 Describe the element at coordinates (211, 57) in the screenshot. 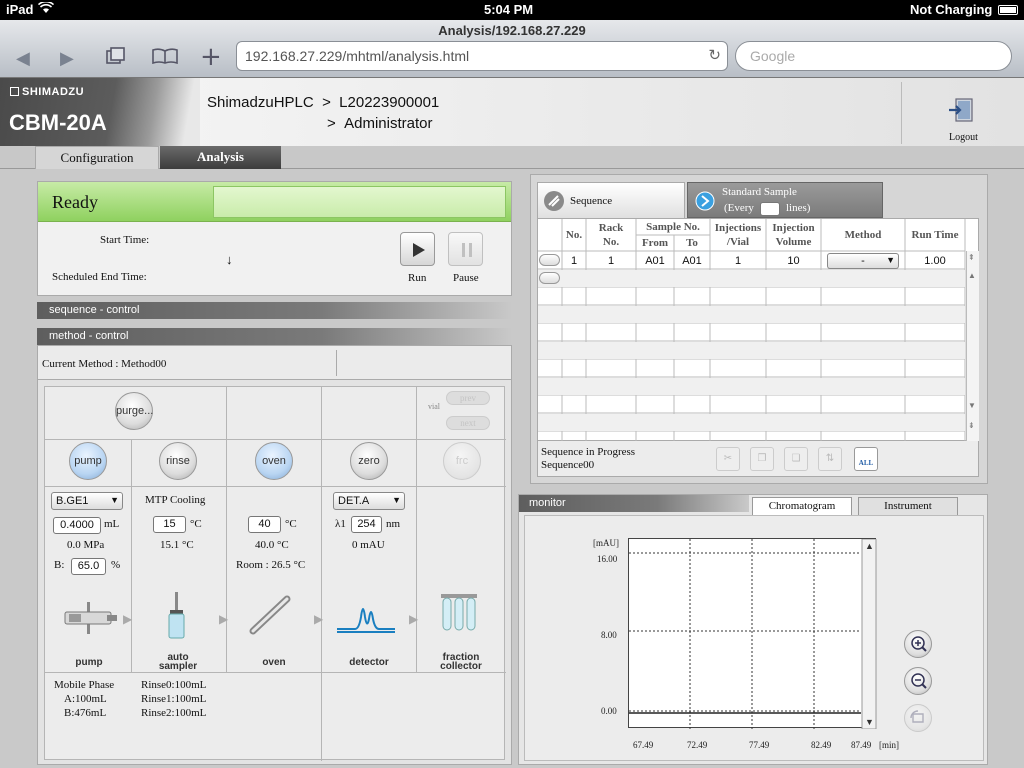

I see `add-icon: +` at that location.